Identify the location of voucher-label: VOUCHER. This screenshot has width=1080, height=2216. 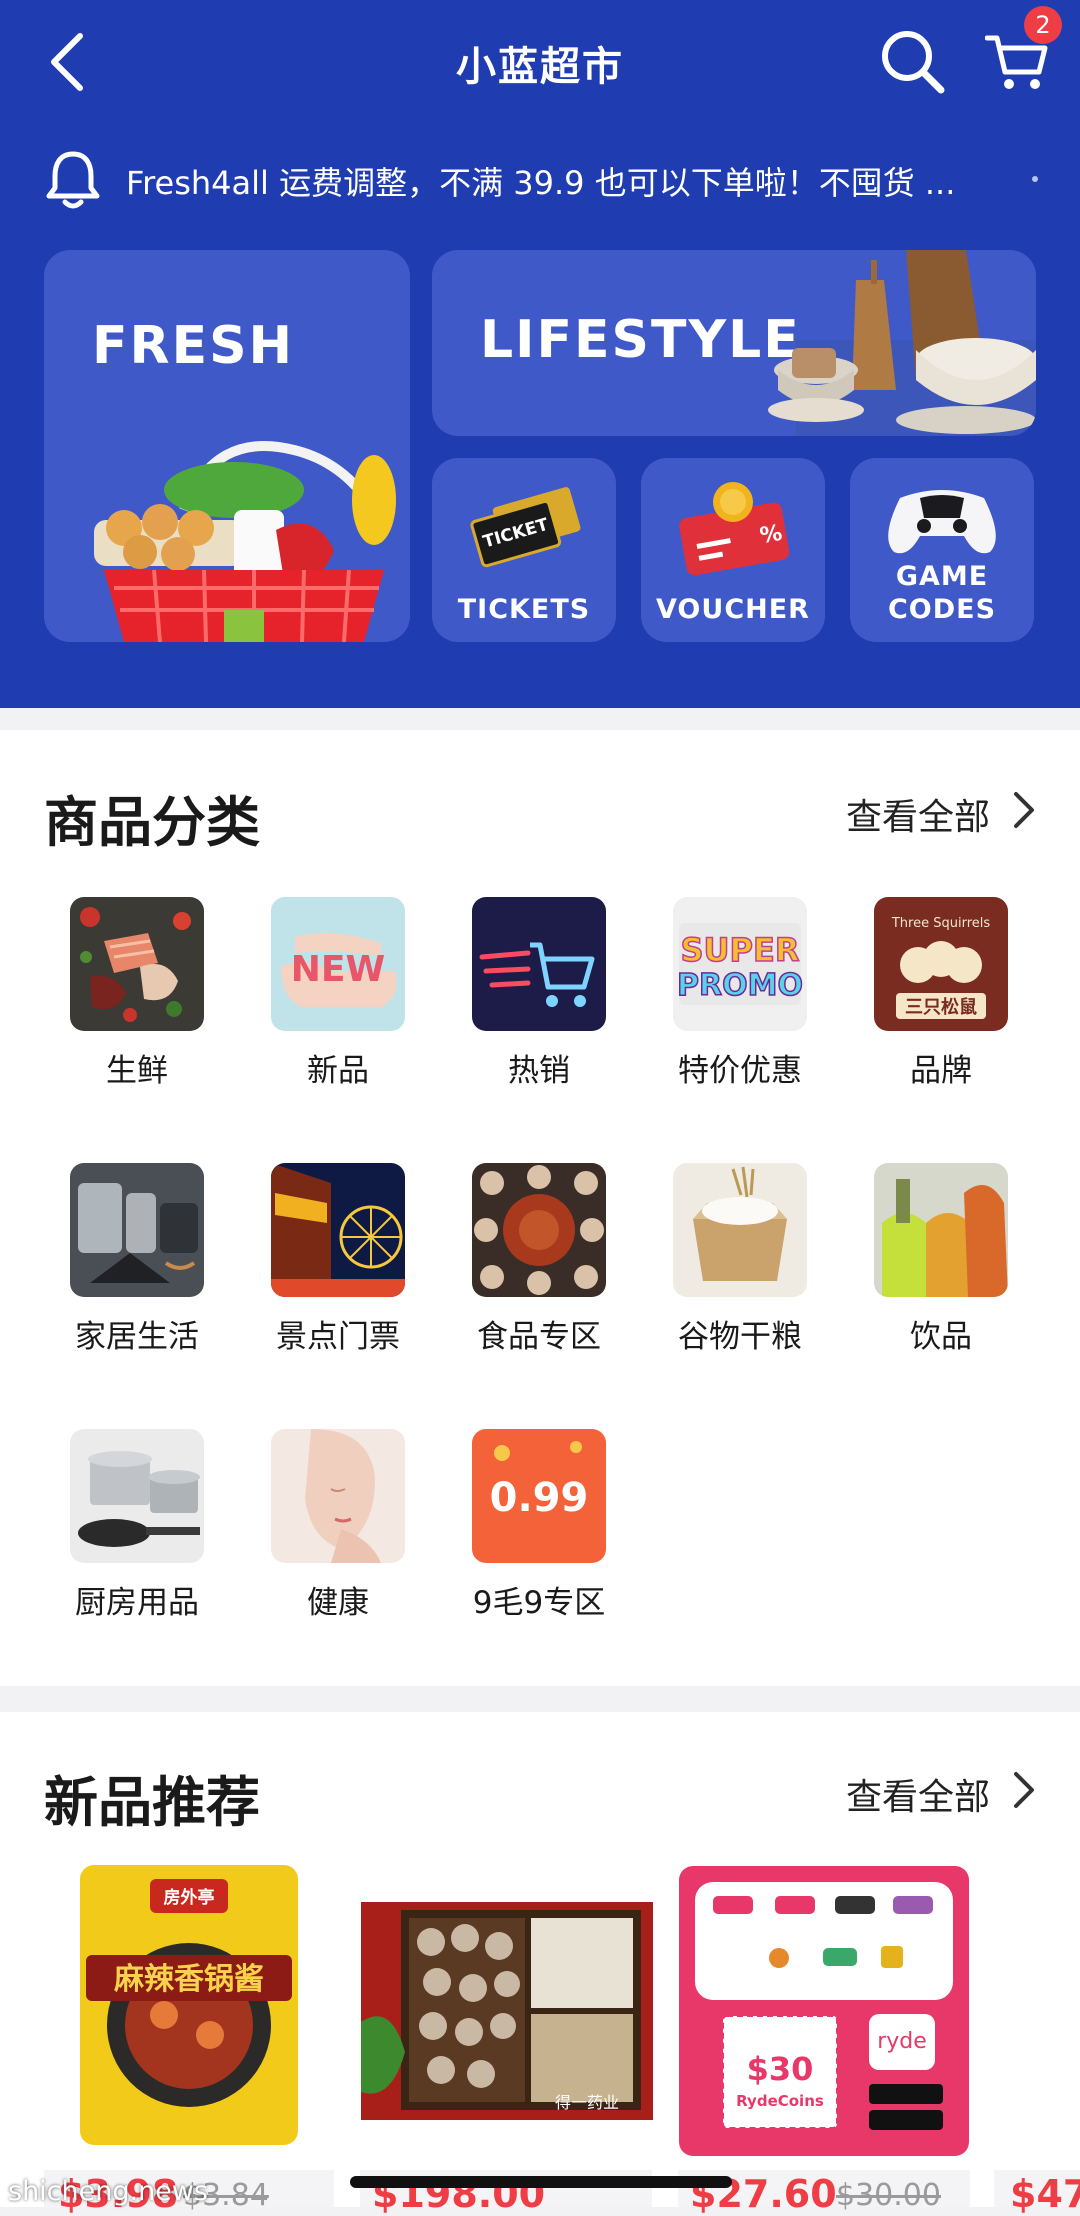
(733, 609).